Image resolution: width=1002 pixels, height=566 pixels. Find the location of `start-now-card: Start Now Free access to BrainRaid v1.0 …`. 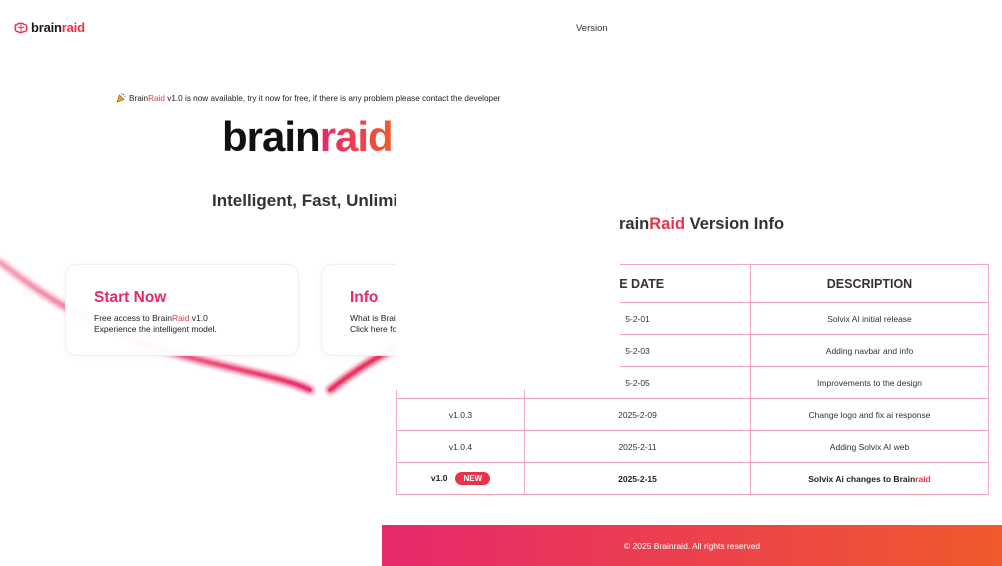

start-now-card: Start Now Free access to BrainRaid v1.0 … is located at coordinates (182, 310).